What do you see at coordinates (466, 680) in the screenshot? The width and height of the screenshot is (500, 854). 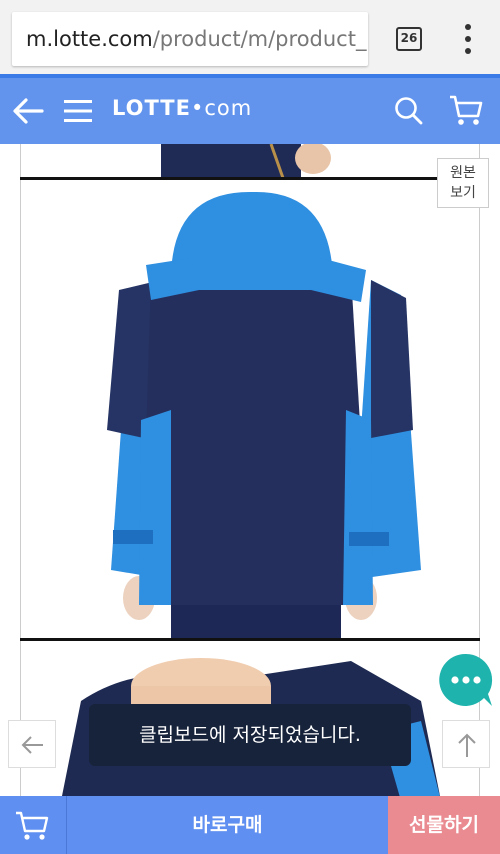 I see `chat-bubble-icon` at bounding box center [466, 680].